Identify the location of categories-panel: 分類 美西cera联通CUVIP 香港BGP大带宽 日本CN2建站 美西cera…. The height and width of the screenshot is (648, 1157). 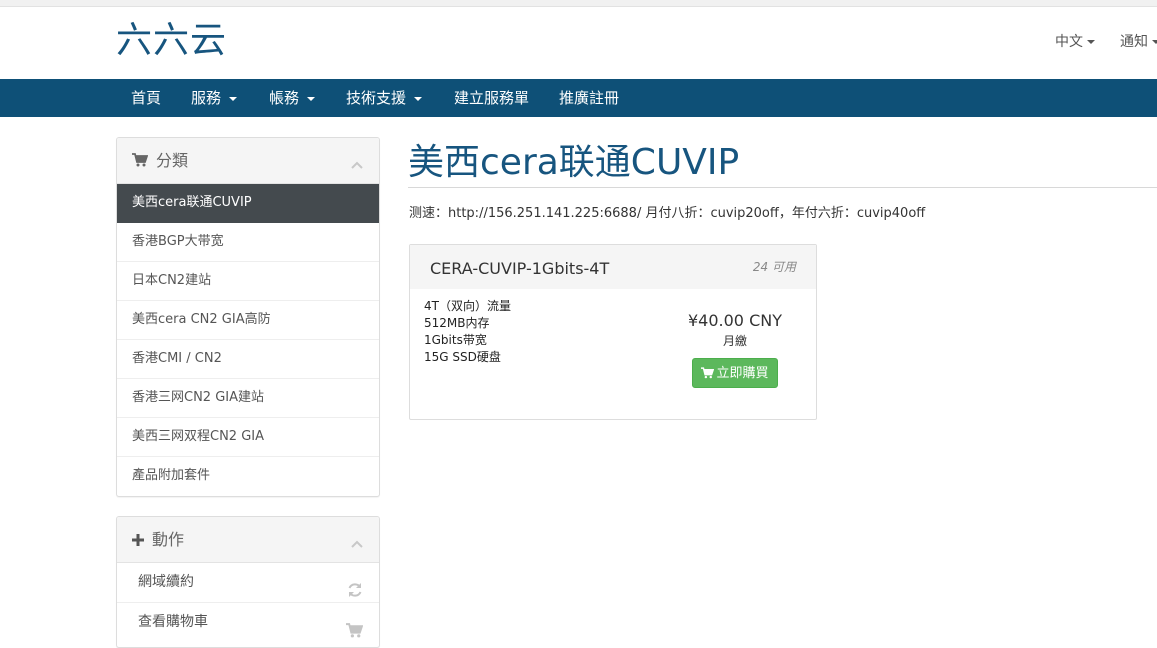
(248, 317).